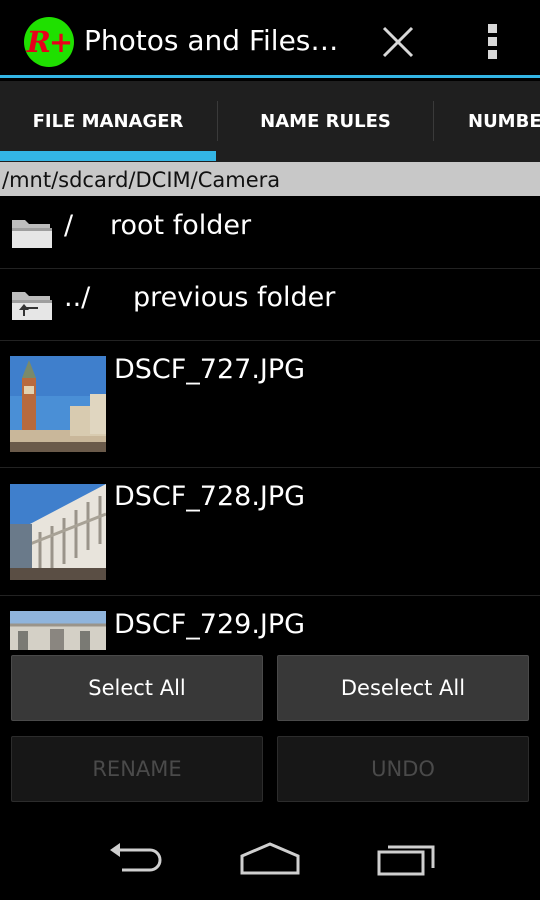 The width and height of the screenshot is (540, 900). I want to click on tab-file-manager: FILE MANAGER, so click(108, 121).